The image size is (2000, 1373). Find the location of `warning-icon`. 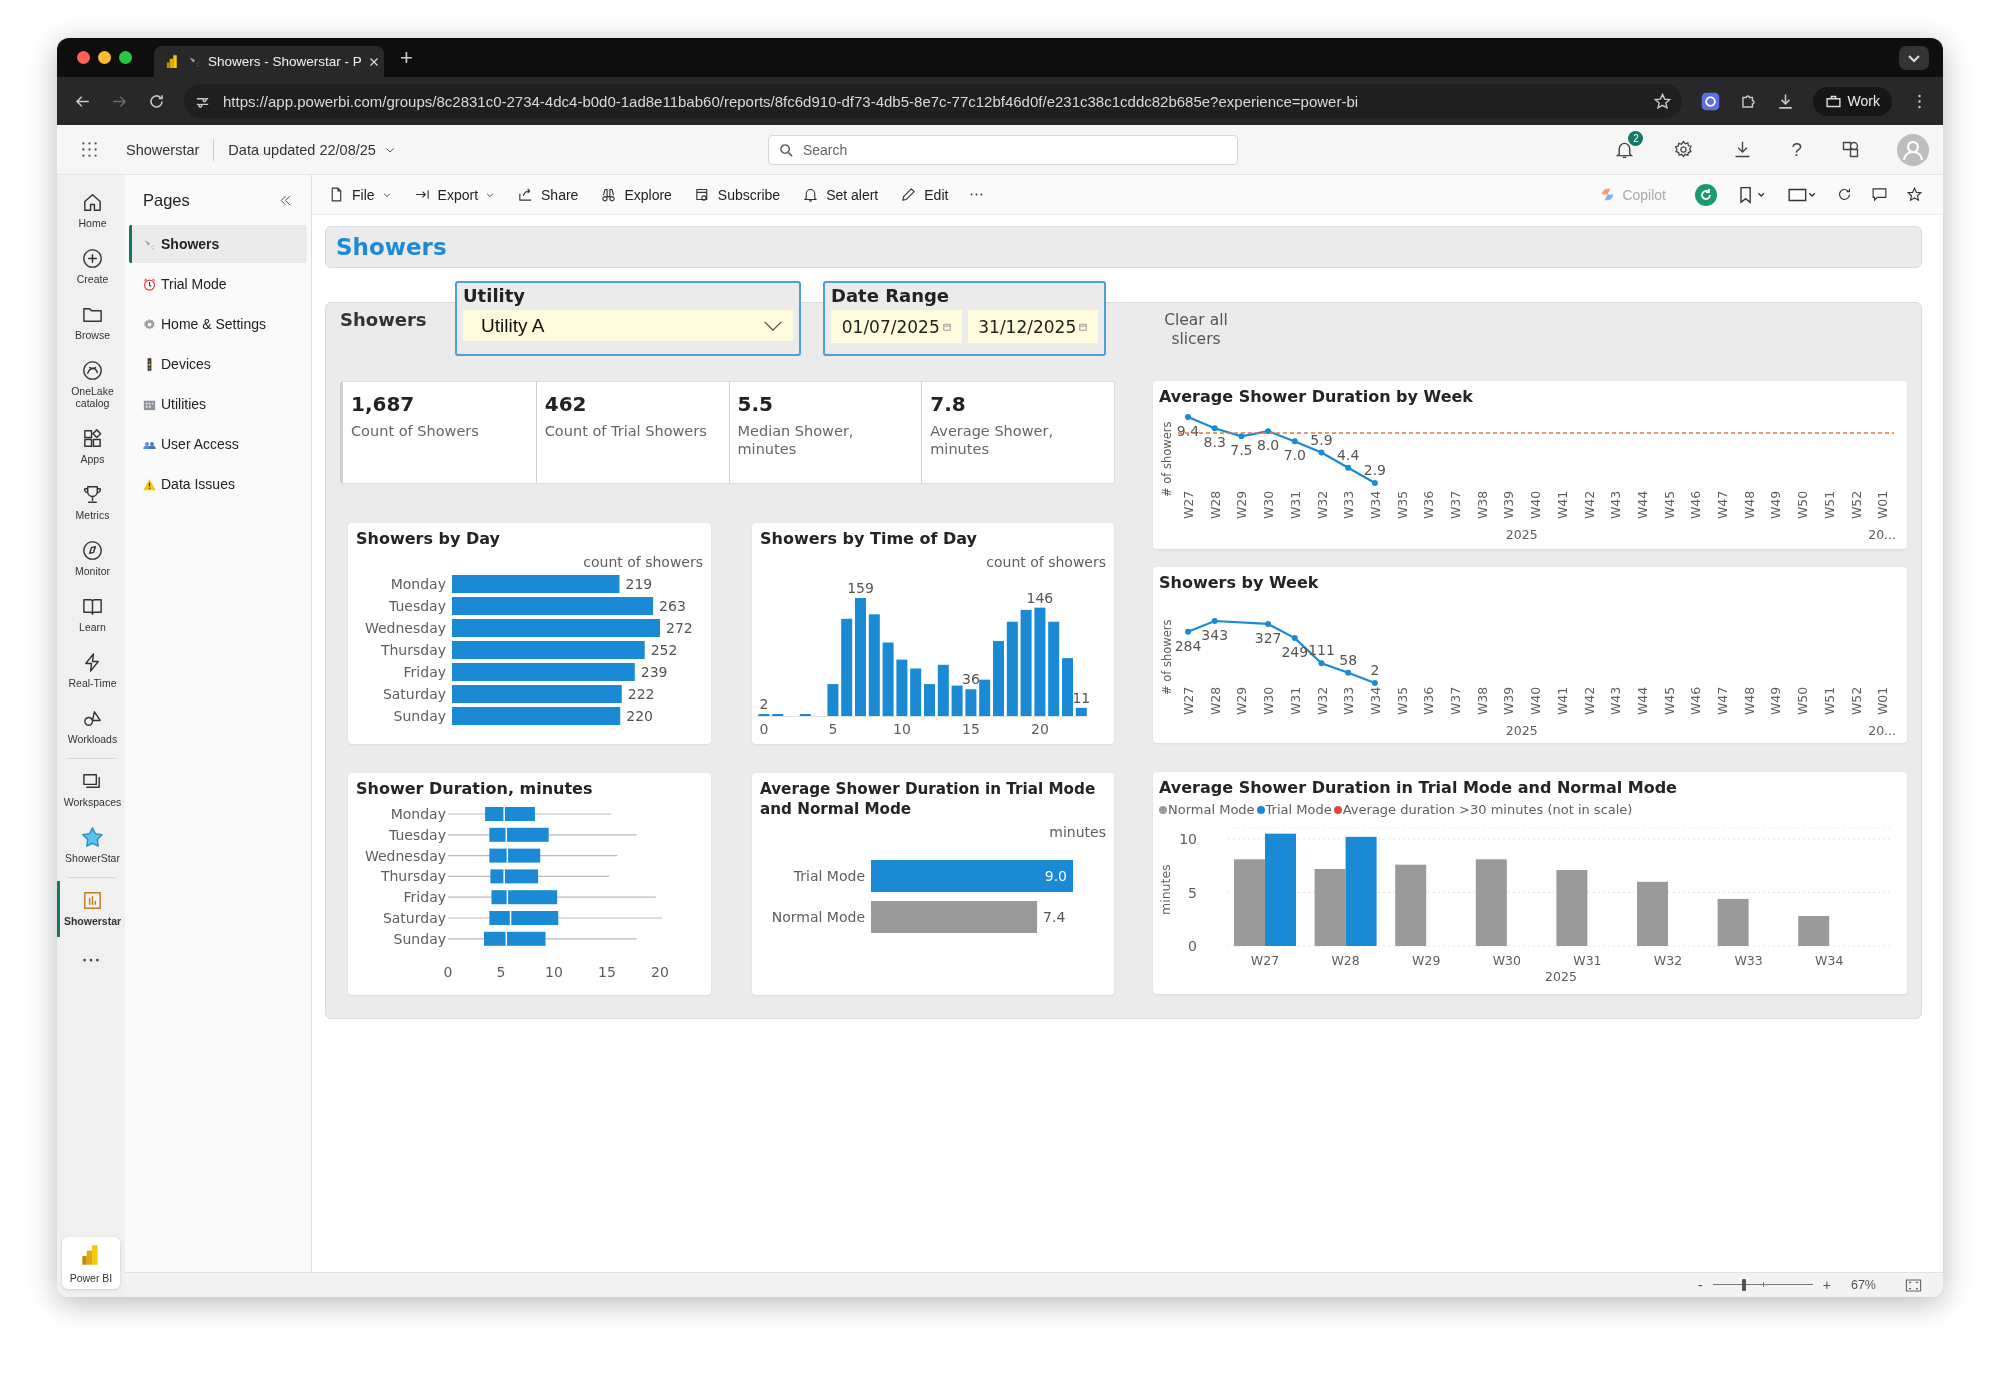

warning-icon is located at coordinates (149, 484).